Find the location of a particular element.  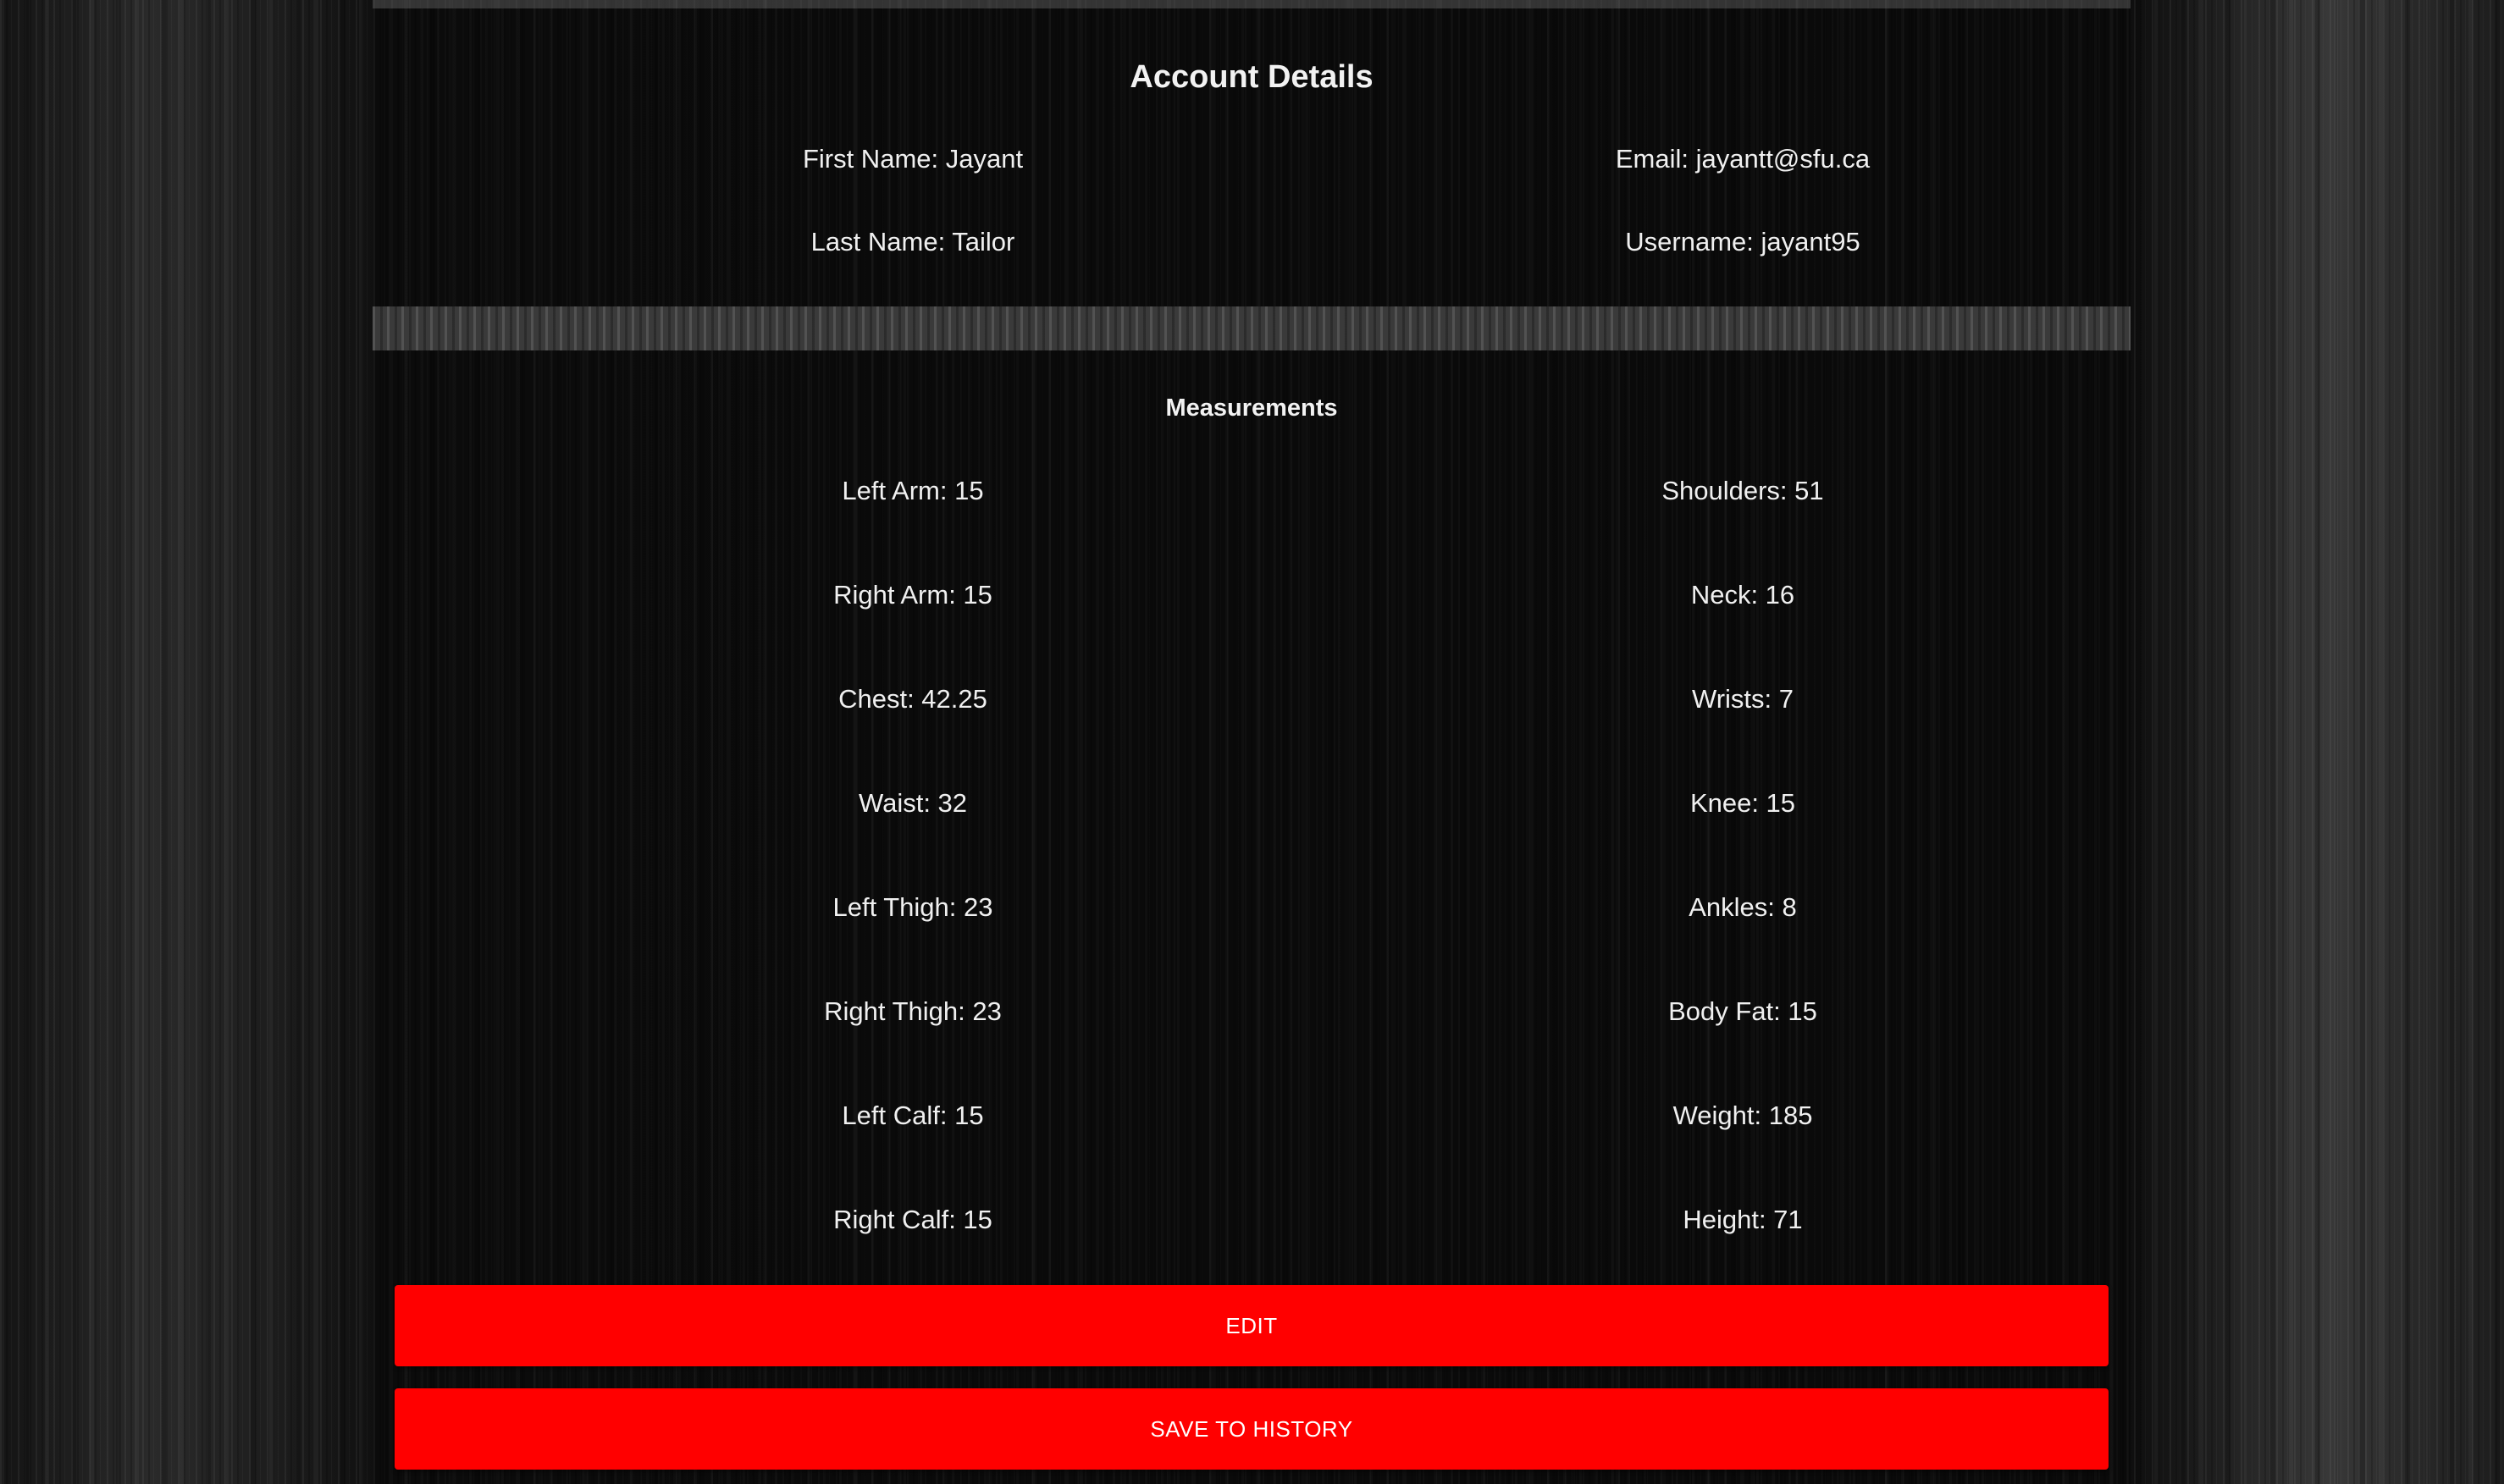

measurement-chest: Chest: 42.25 is located at coordinates (912, 699).